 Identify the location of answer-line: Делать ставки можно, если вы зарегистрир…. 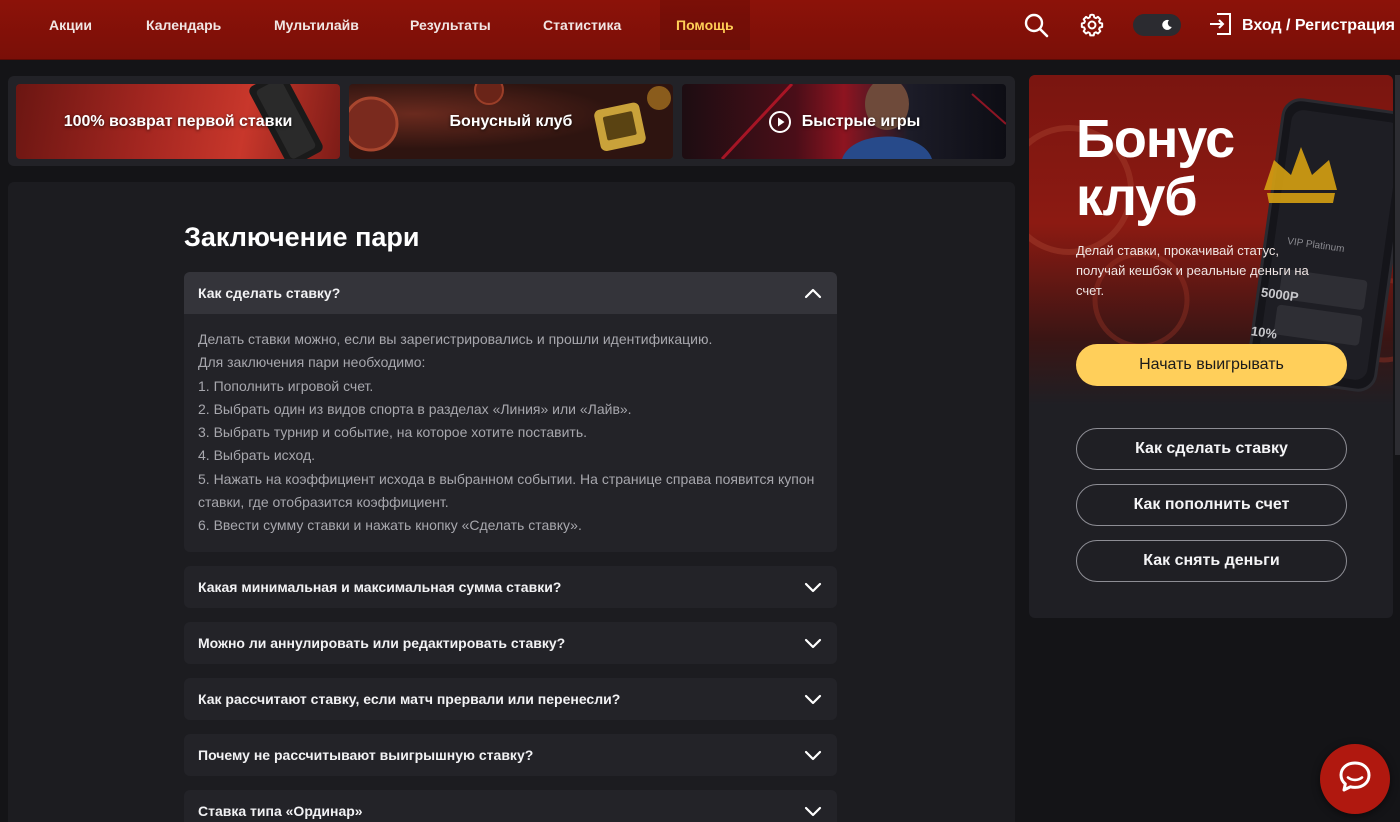
(455, 339).